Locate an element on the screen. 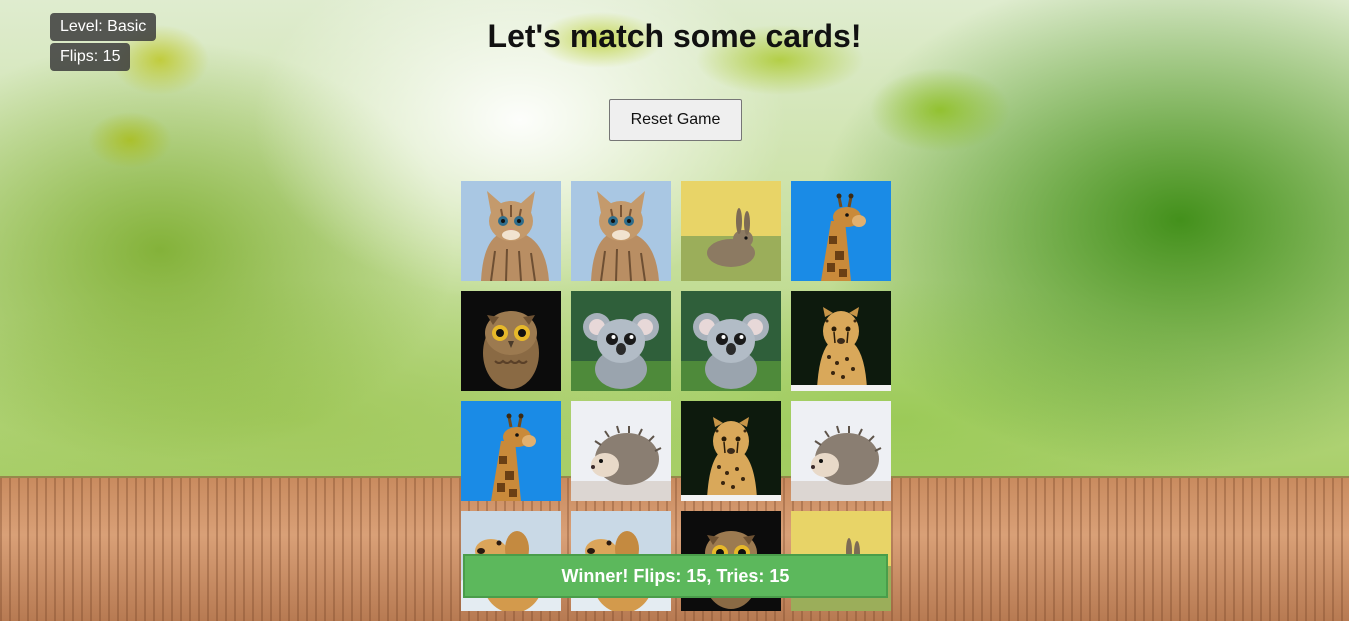  owl-card is located at coordinates (511, 341).